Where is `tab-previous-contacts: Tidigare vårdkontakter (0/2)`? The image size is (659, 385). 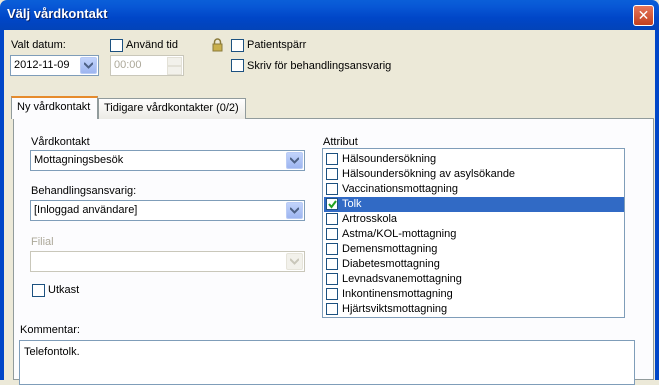 tab-previous-contacts: Tidigare vårdkontakter (0/2) is located at coordinates (172, 108).